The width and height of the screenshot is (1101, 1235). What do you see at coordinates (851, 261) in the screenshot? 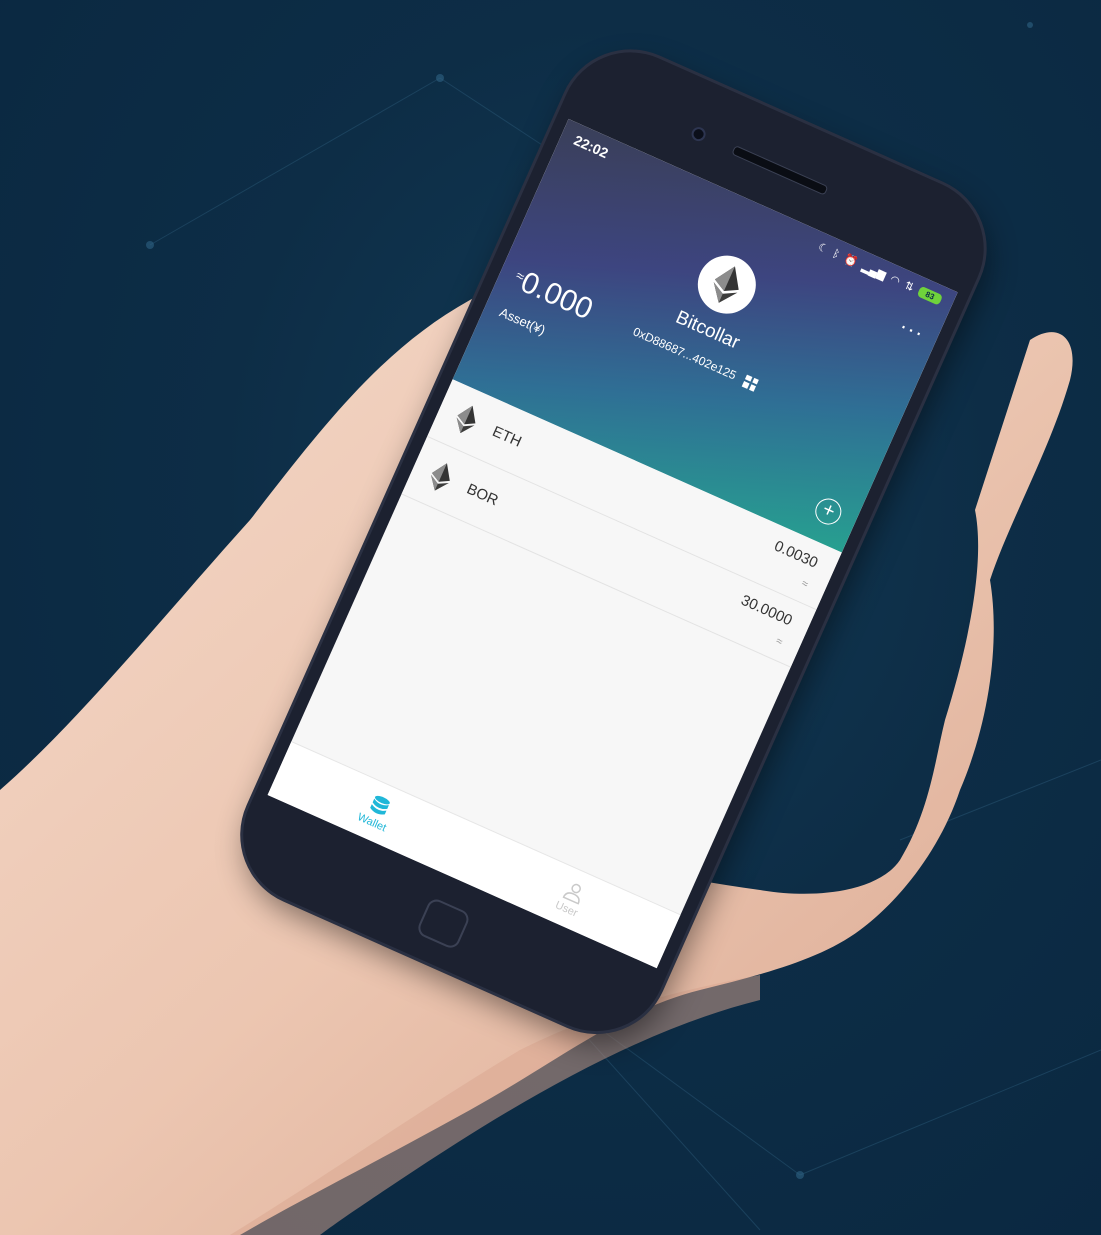
I see `alarm-icon: ⏰` at bounding box center [851, 261].